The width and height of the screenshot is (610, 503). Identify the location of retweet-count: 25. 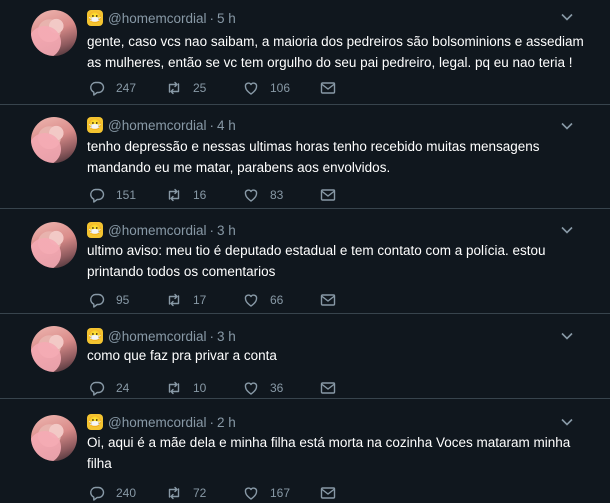
(200, 88).